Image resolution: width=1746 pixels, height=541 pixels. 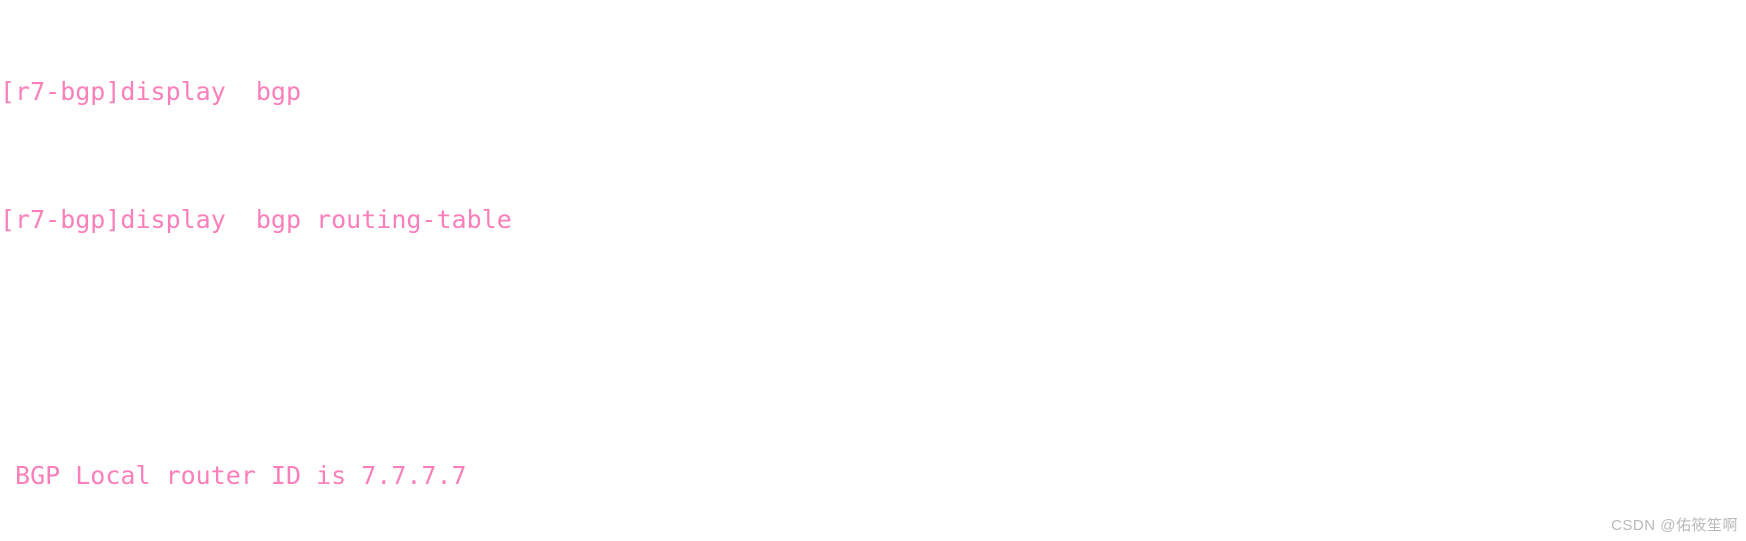 What do you see at coordinates (1674, 525) in the screenshot?
I see `csdn-watermark: CSDN @佑筱笙啊` at bounding box center [1674, 525].